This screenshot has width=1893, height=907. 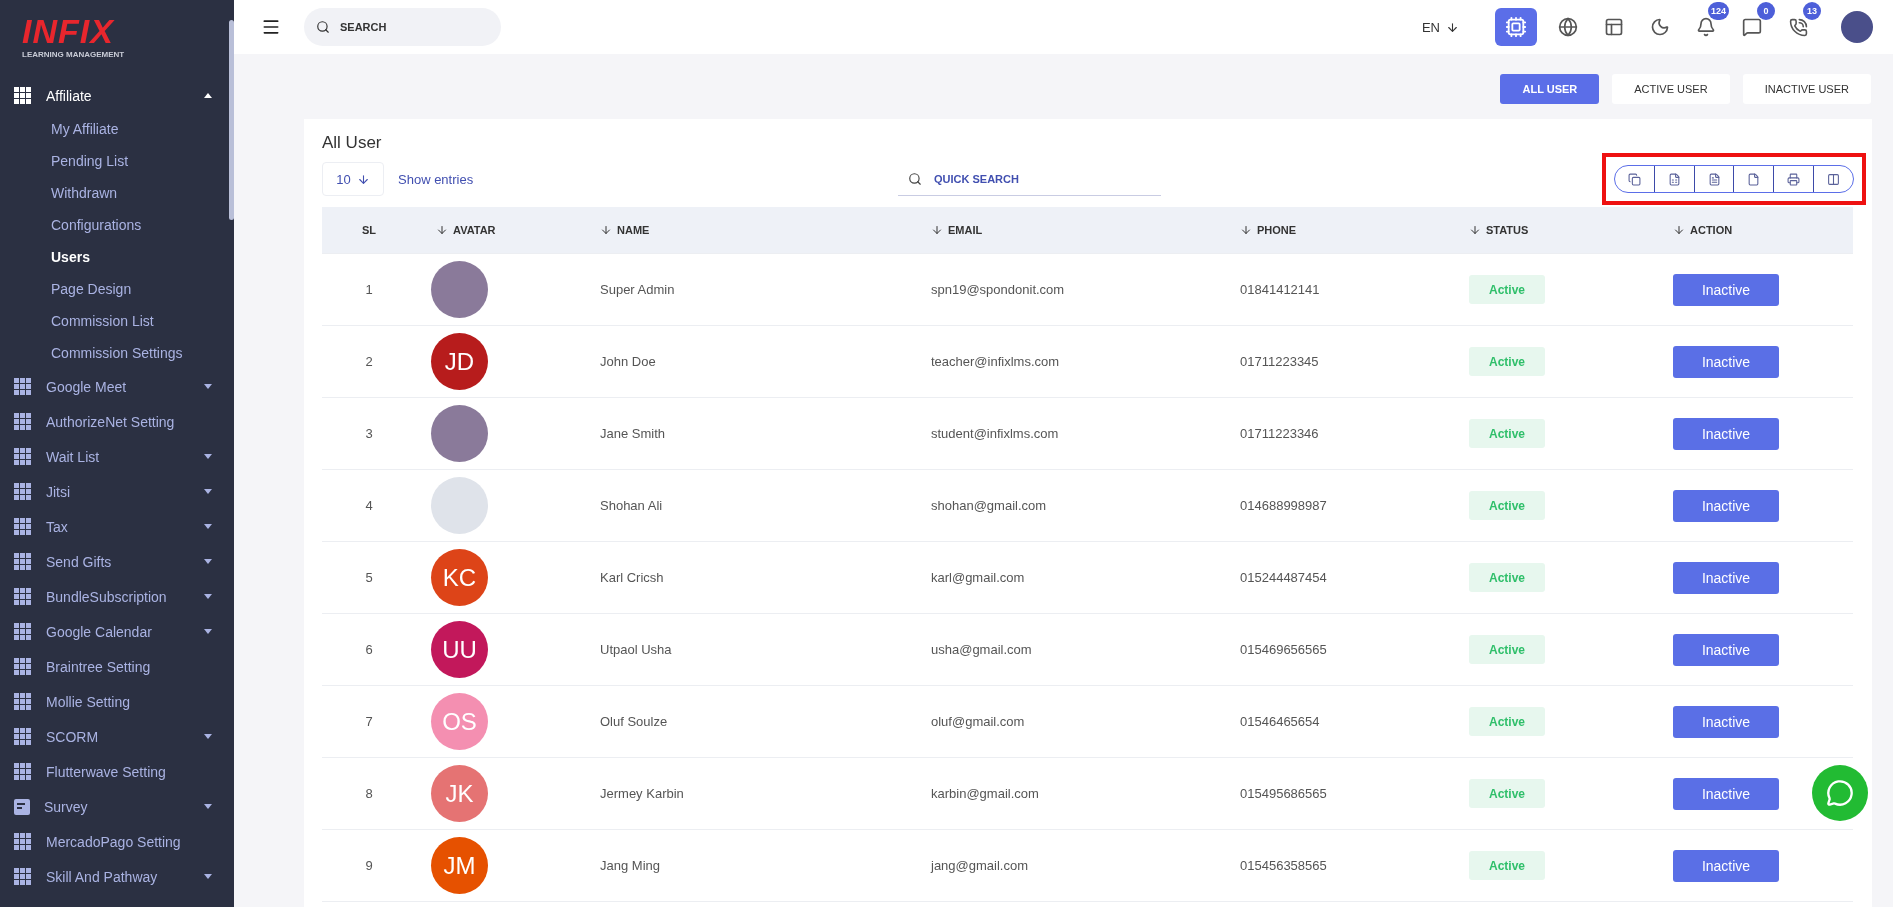 What do you see at coordinates (628, 361) in the screenshot?
I see `table-cell-text: John Doe` at bounding box center [628, 361].